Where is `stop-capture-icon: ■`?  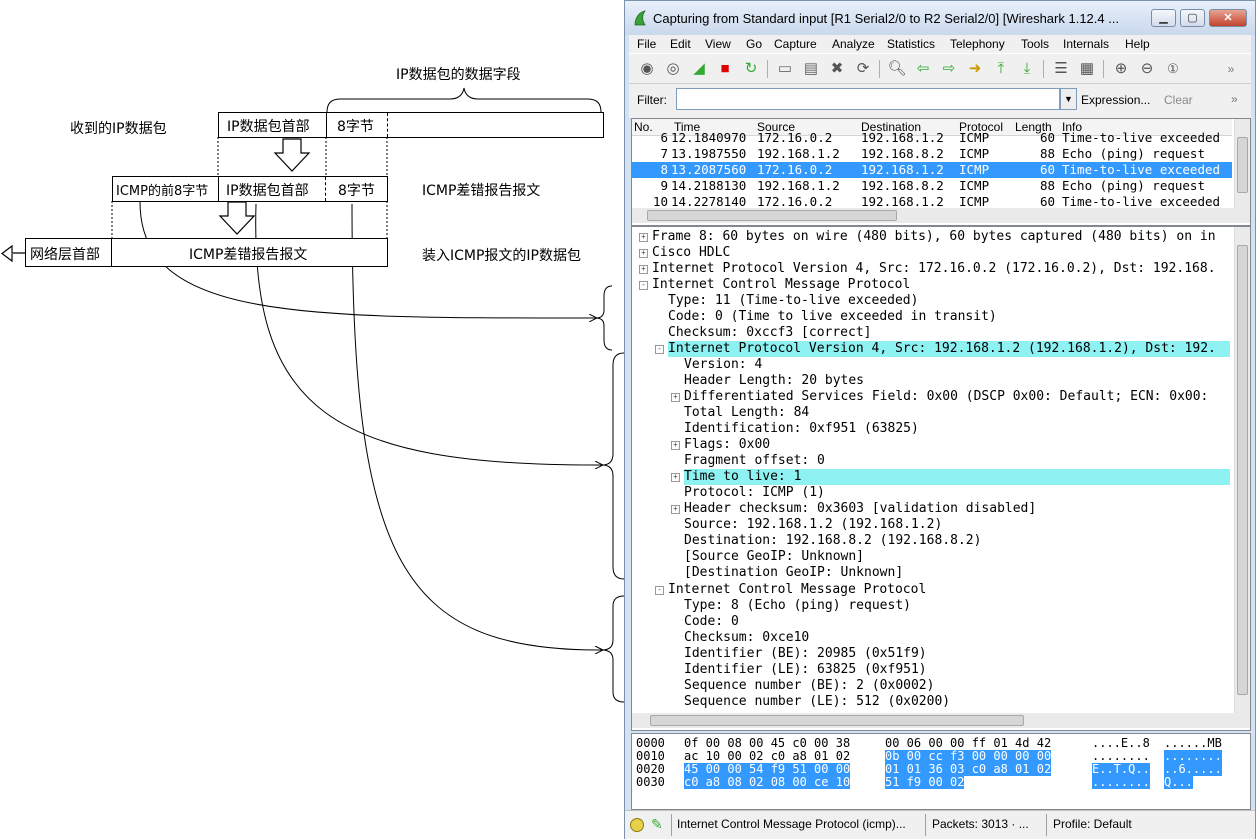 stop-capture-icon: ■ is located at coordinates (725, 69).